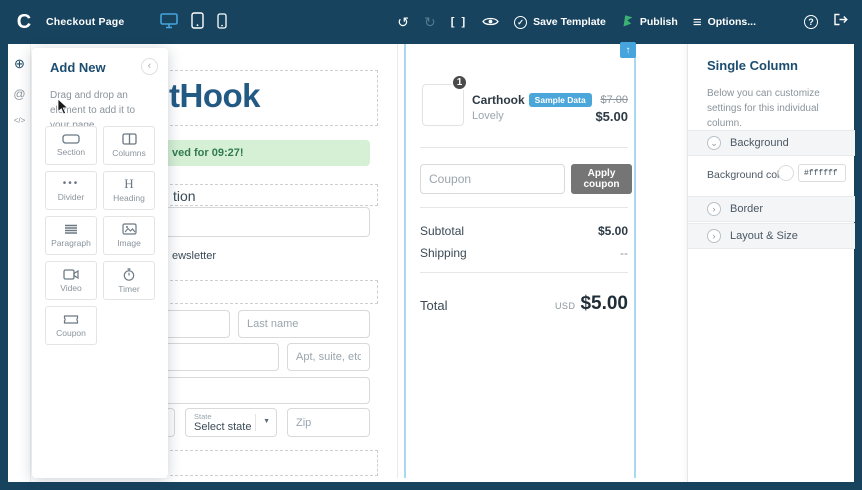  I want to click on tile-video: Video, so click(71, 280).